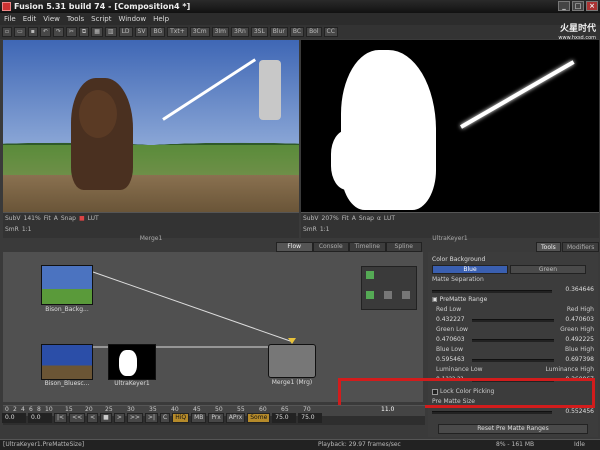 This screenshot has width=600, height=450. I want to click on ultrakeyer-node, so click(132, 362).